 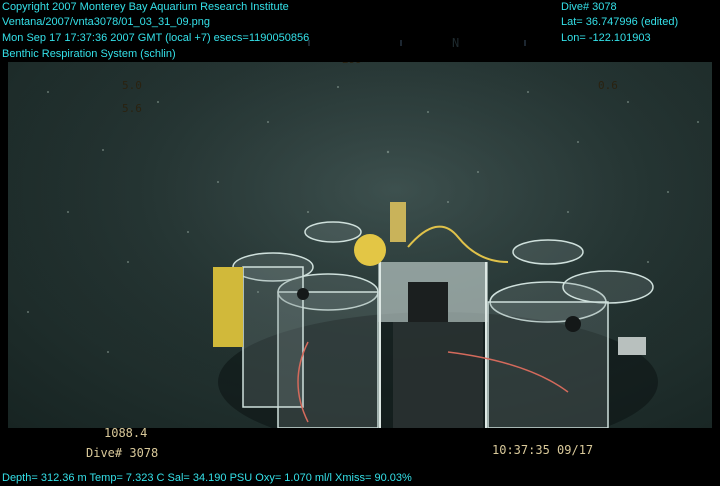 What do you see at coordinates (122, 453) in the screenshot?
I see `dive-overlay: Dive# 3078` at bounding box center [122, 453].